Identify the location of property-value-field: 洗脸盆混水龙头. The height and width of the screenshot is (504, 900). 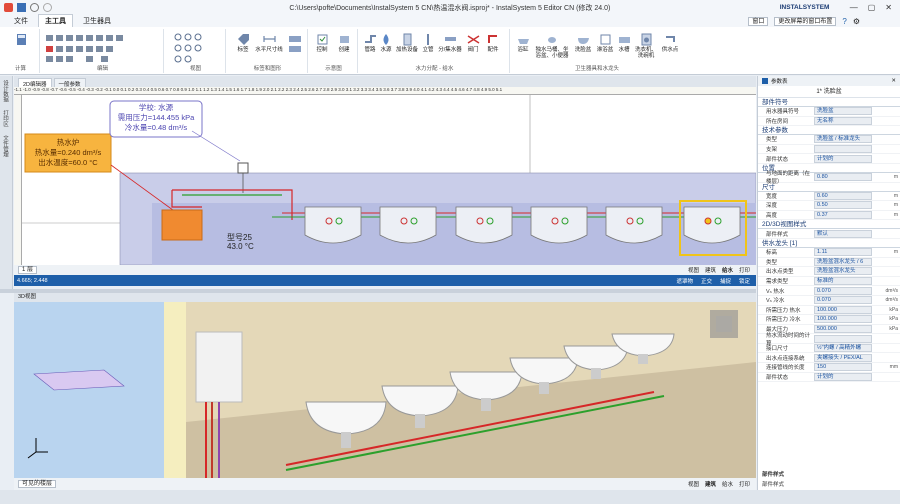
(843, 271).